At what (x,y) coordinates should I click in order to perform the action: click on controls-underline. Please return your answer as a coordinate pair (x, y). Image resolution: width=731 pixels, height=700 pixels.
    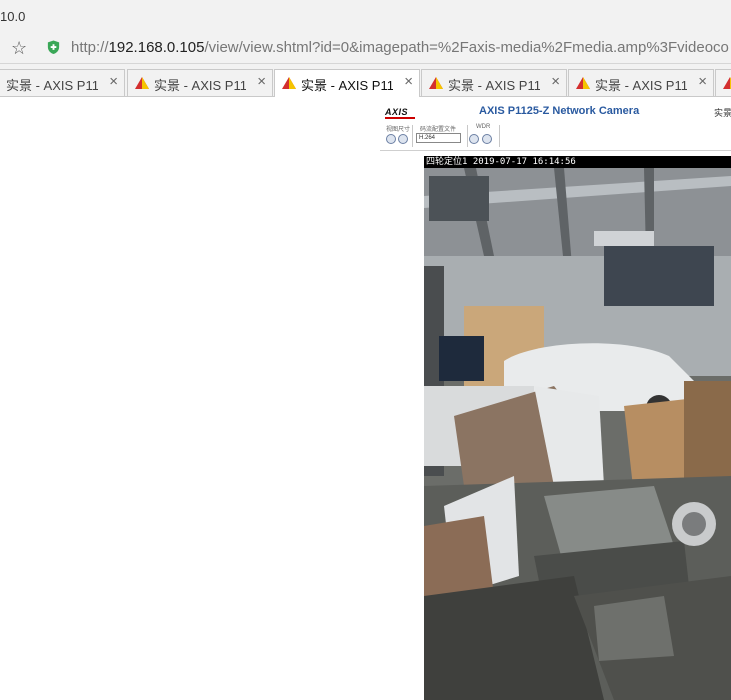
    Looking at the image, I should click on (555, 150).